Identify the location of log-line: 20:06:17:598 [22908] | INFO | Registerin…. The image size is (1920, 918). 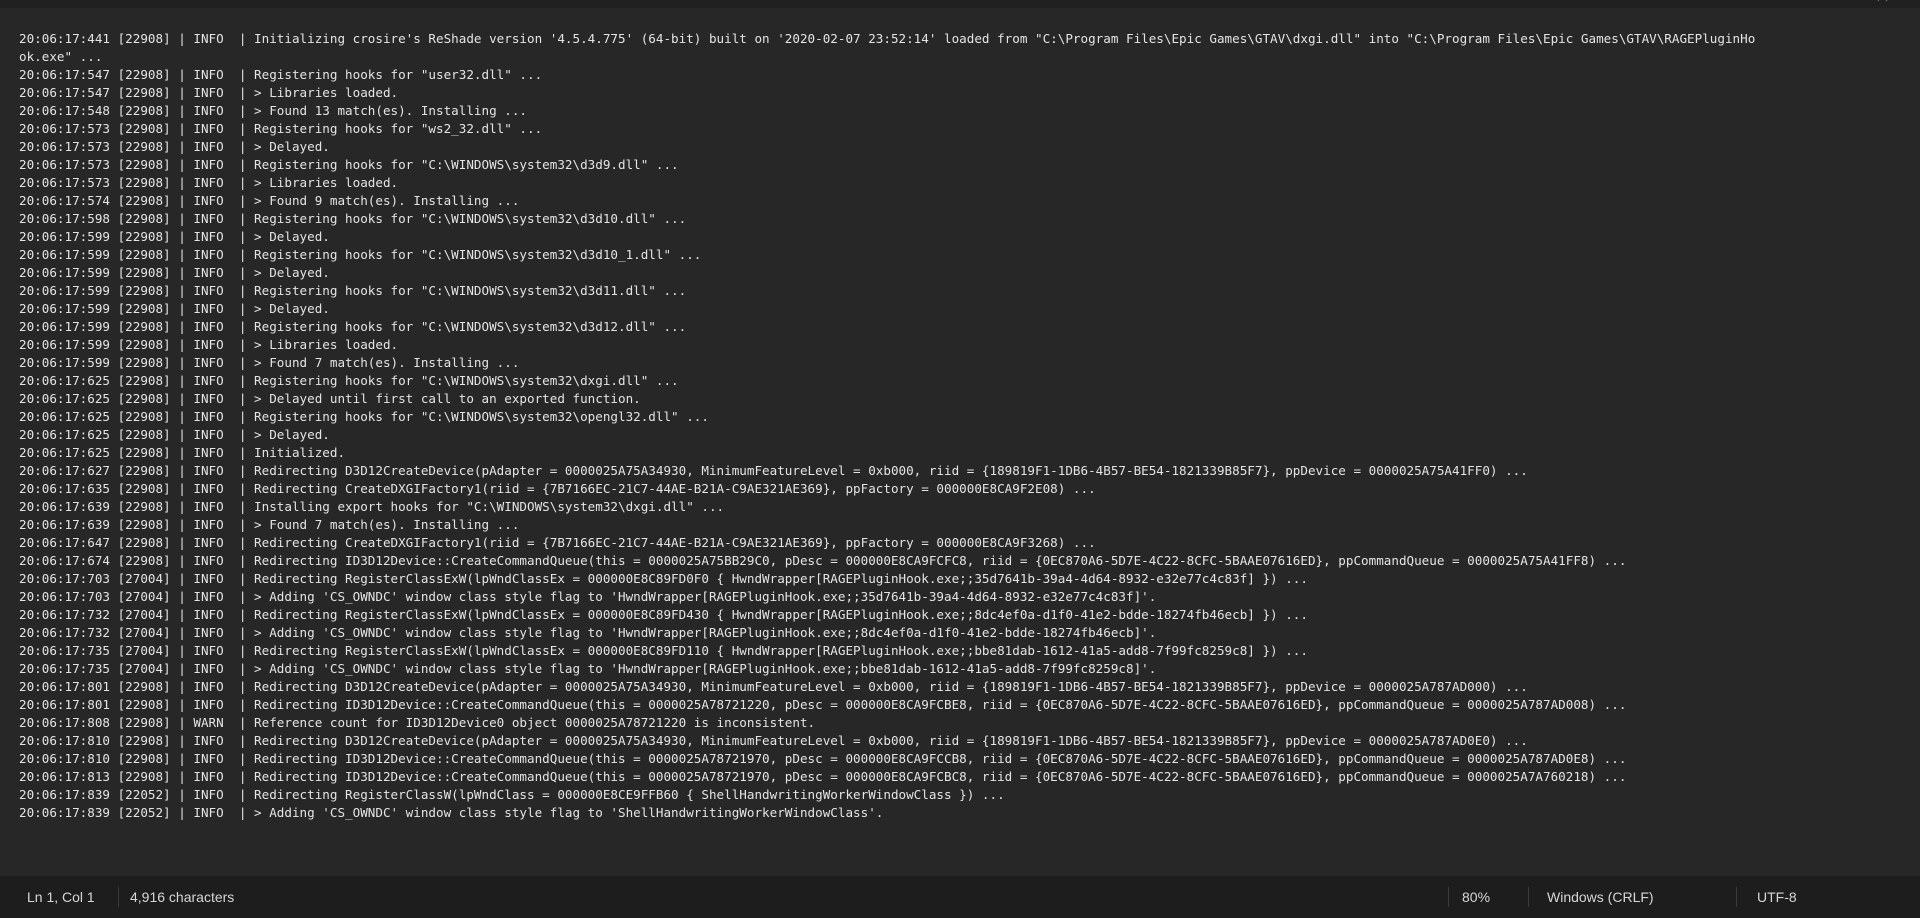
(353, 218).